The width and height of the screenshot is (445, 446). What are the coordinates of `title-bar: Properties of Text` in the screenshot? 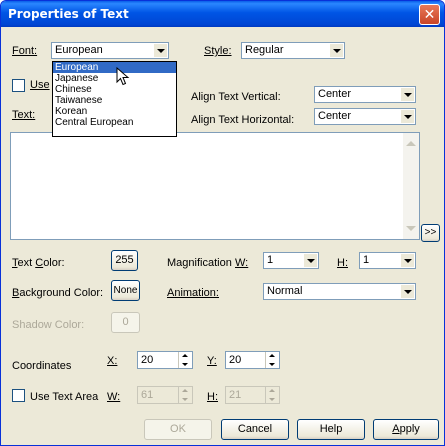 It's located at (222, 14).